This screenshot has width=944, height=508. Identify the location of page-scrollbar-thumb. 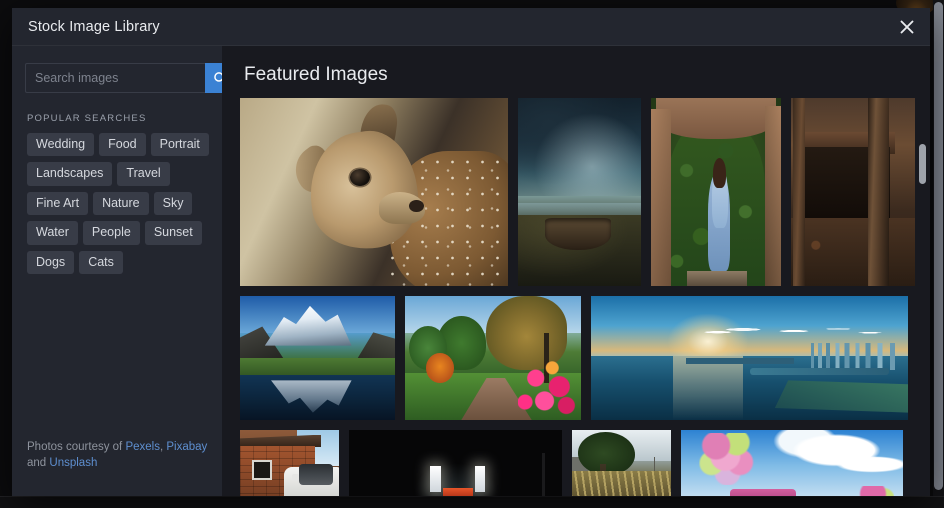
(938, 246).